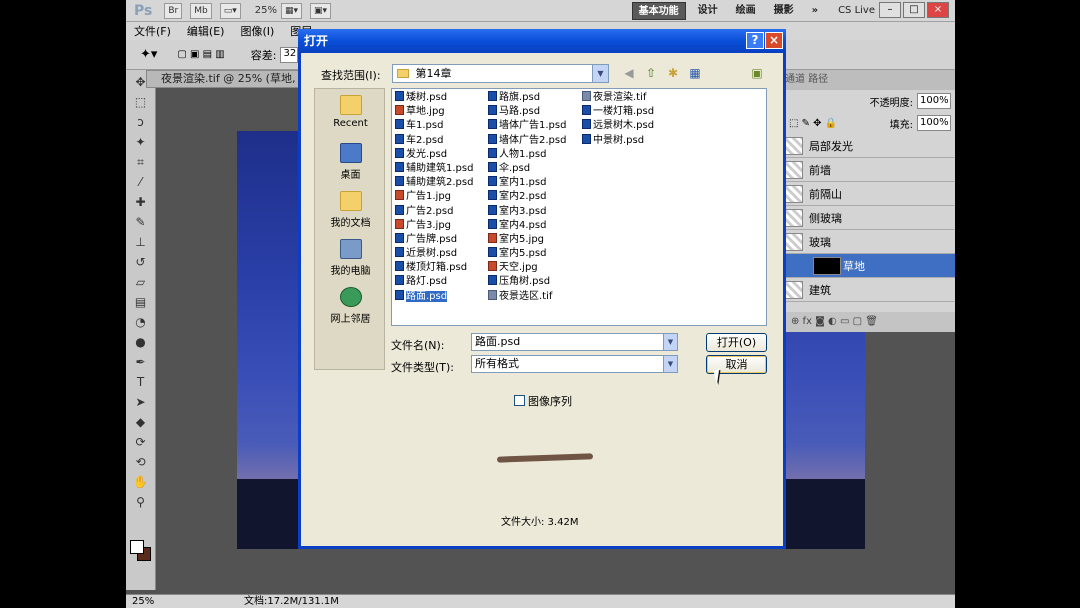  I want to click on fill-input: 100%, so click(934, 123).